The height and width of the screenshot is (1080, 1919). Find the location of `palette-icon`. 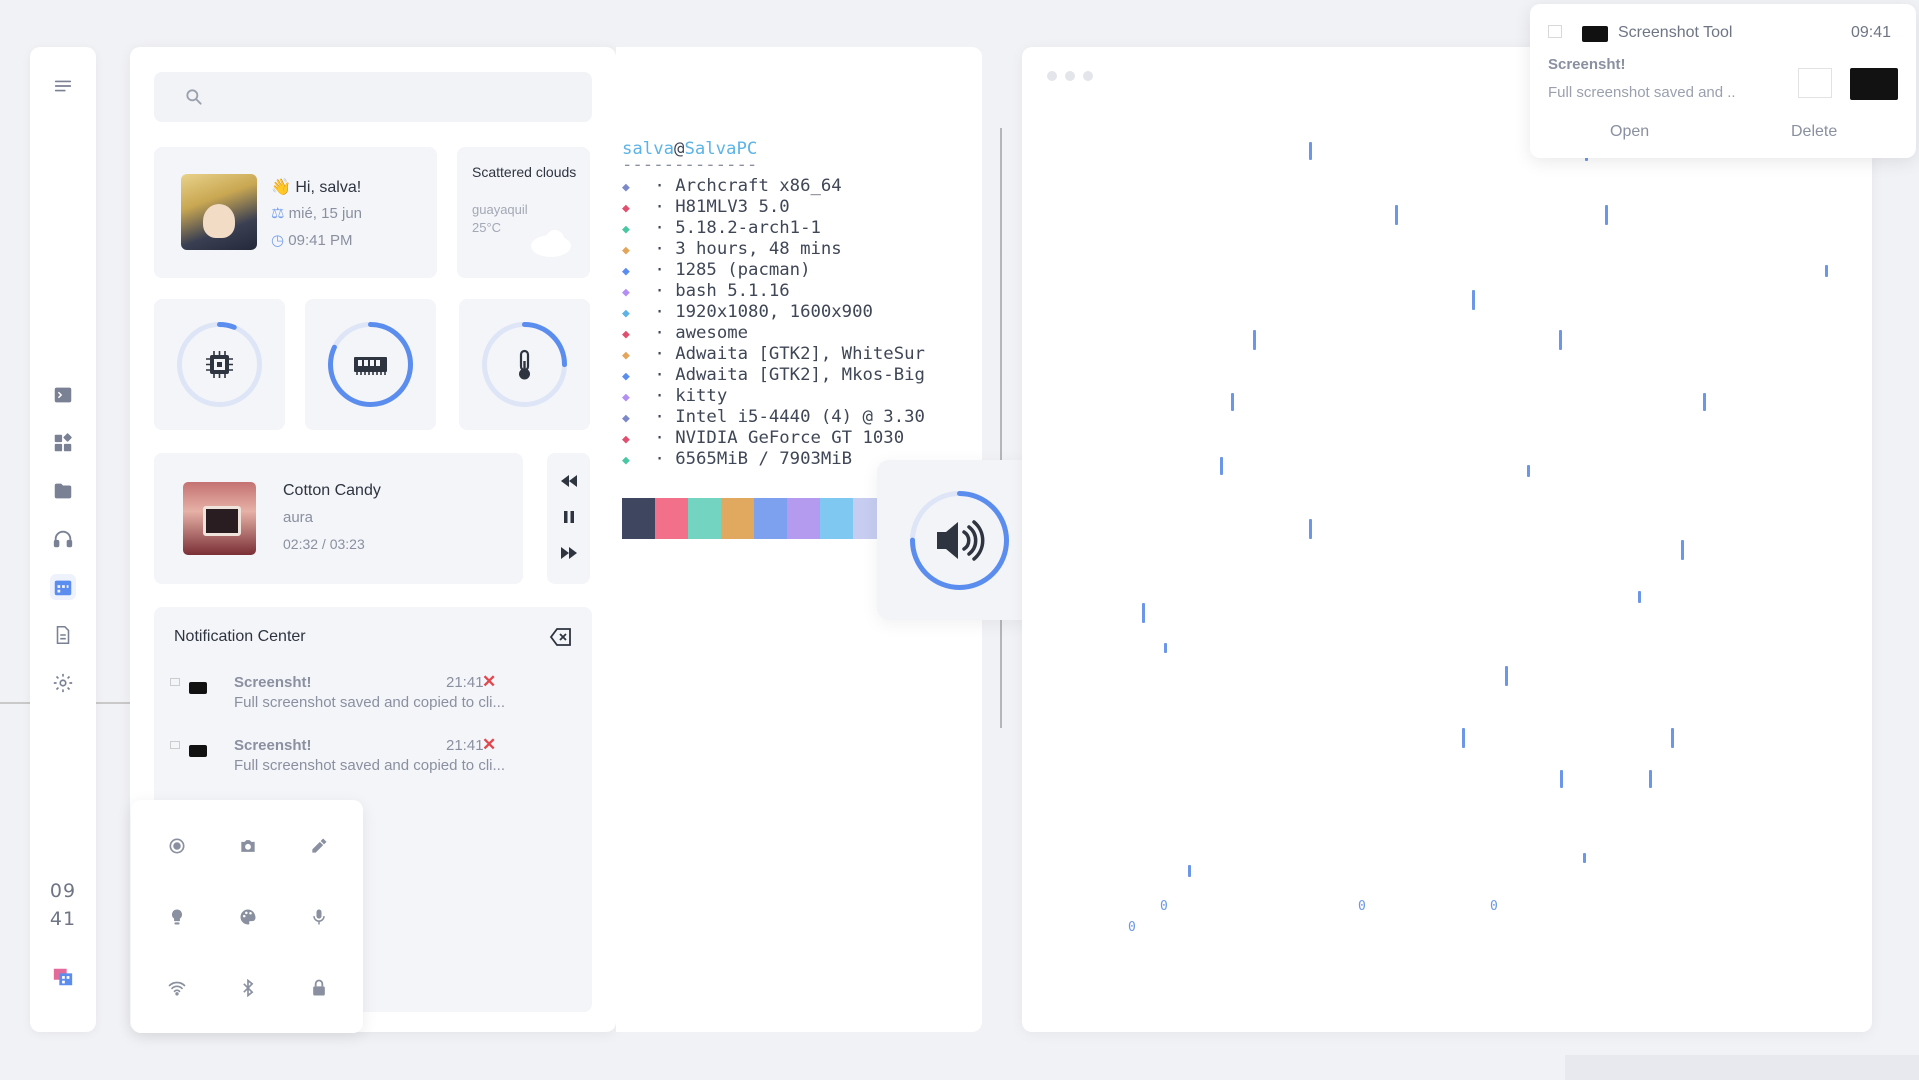

palette-icon is located at coordinates (248, 917).